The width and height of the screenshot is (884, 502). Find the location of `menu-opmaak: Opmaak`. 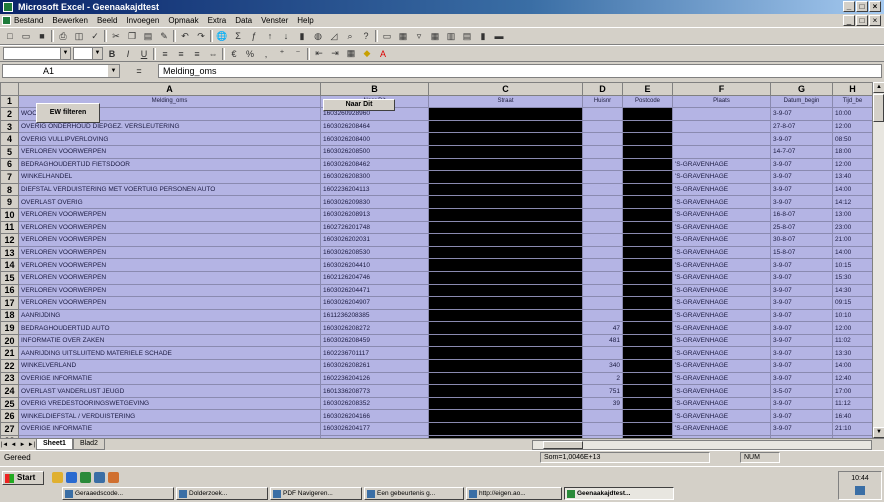

menu-opmaak: Opmaak is located at coordinates (183, 20).